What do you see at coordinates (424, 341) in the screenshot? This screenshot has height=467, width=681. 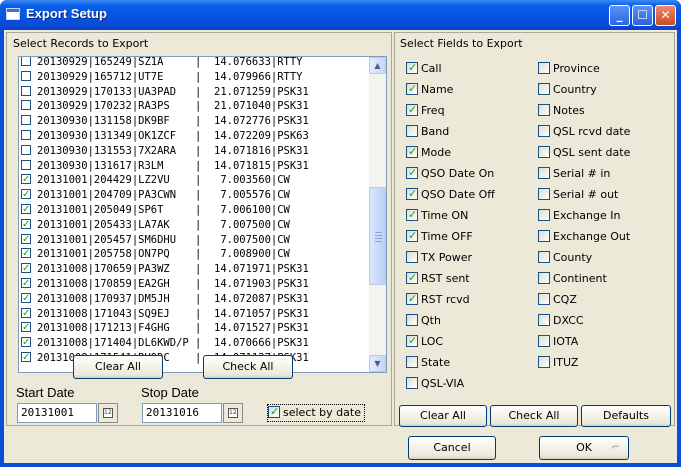 I see `field-checkbox-loc: LOC` at bounding box center [424, 341].